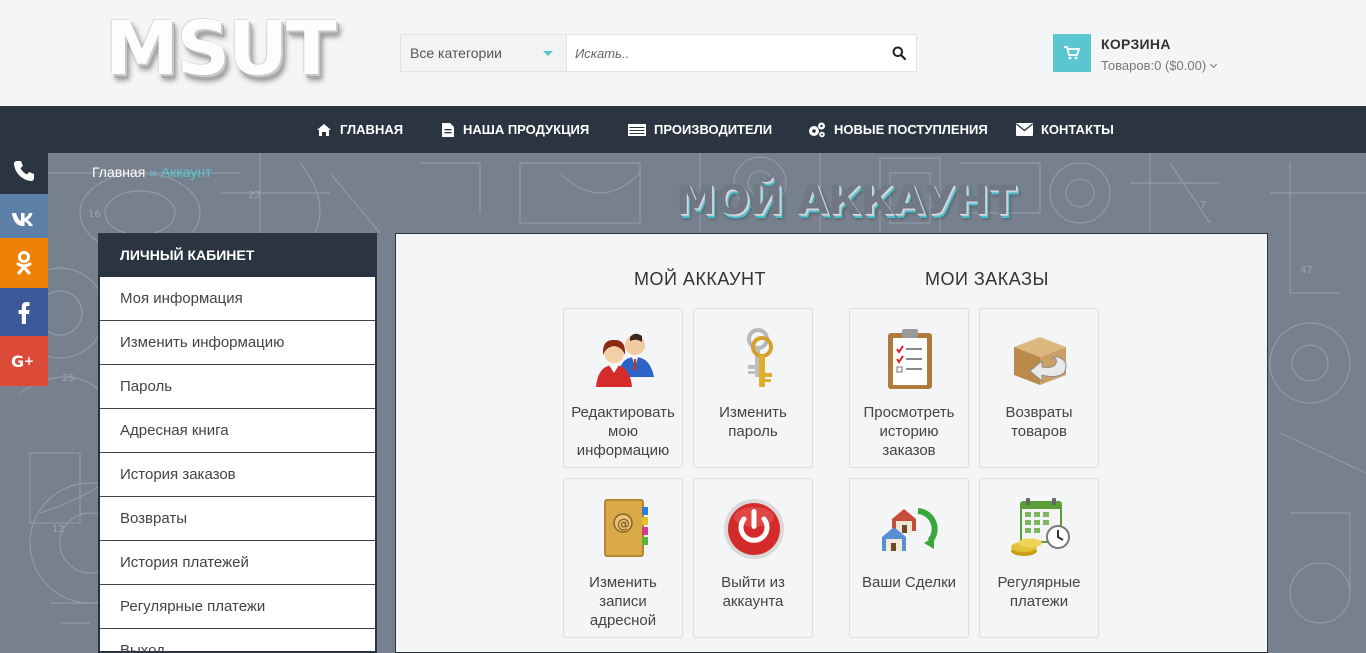 The height and width of the screenshot is (653, 1366). Describe the element at coordinates (637, 129) in the screenshot. I see `list-icon` at that location.